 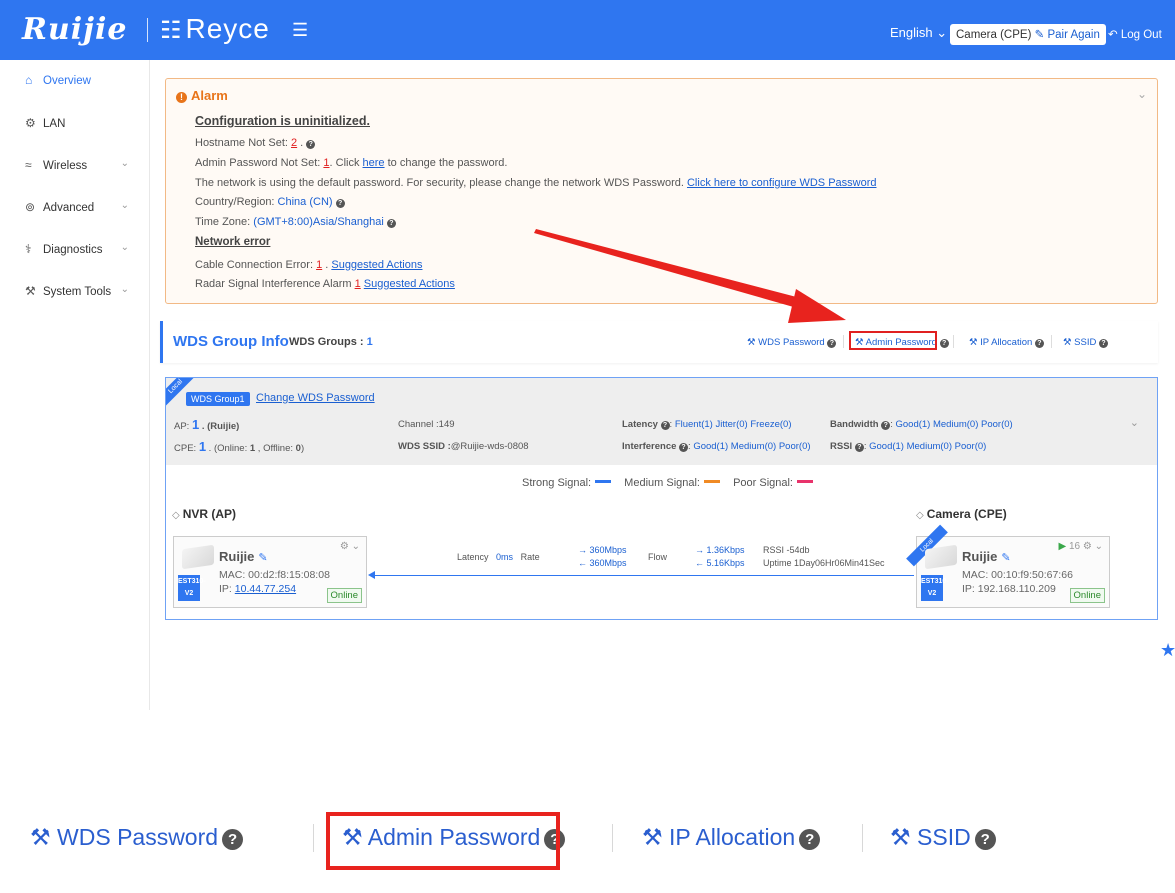 I want to click on link-rssi: RSSI -54db, so click(x=786, y=550).